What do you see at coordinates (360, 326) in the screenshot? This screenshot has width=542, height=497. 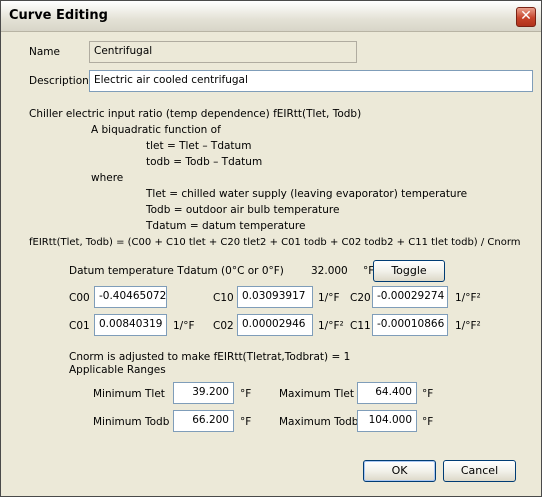 I see `c11-label: C11` at bounding box center [360, 326].